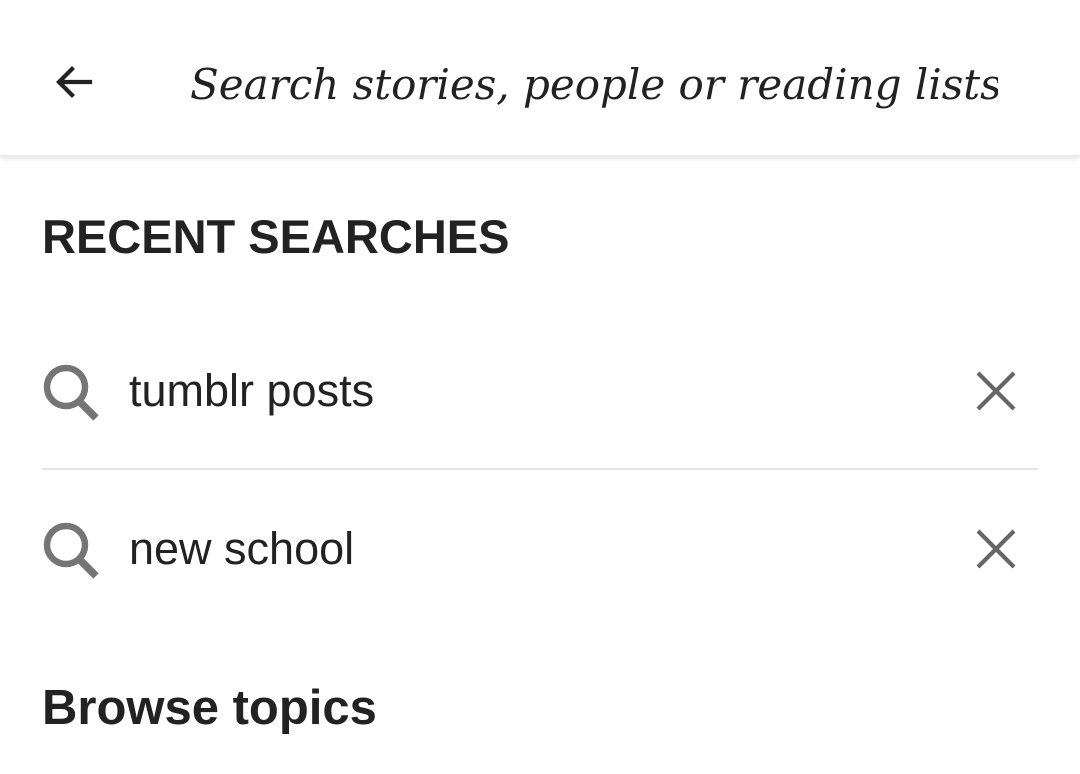 The image size is (1080, 774). I want to click on recent-search-label: new school, so click(242, 548).